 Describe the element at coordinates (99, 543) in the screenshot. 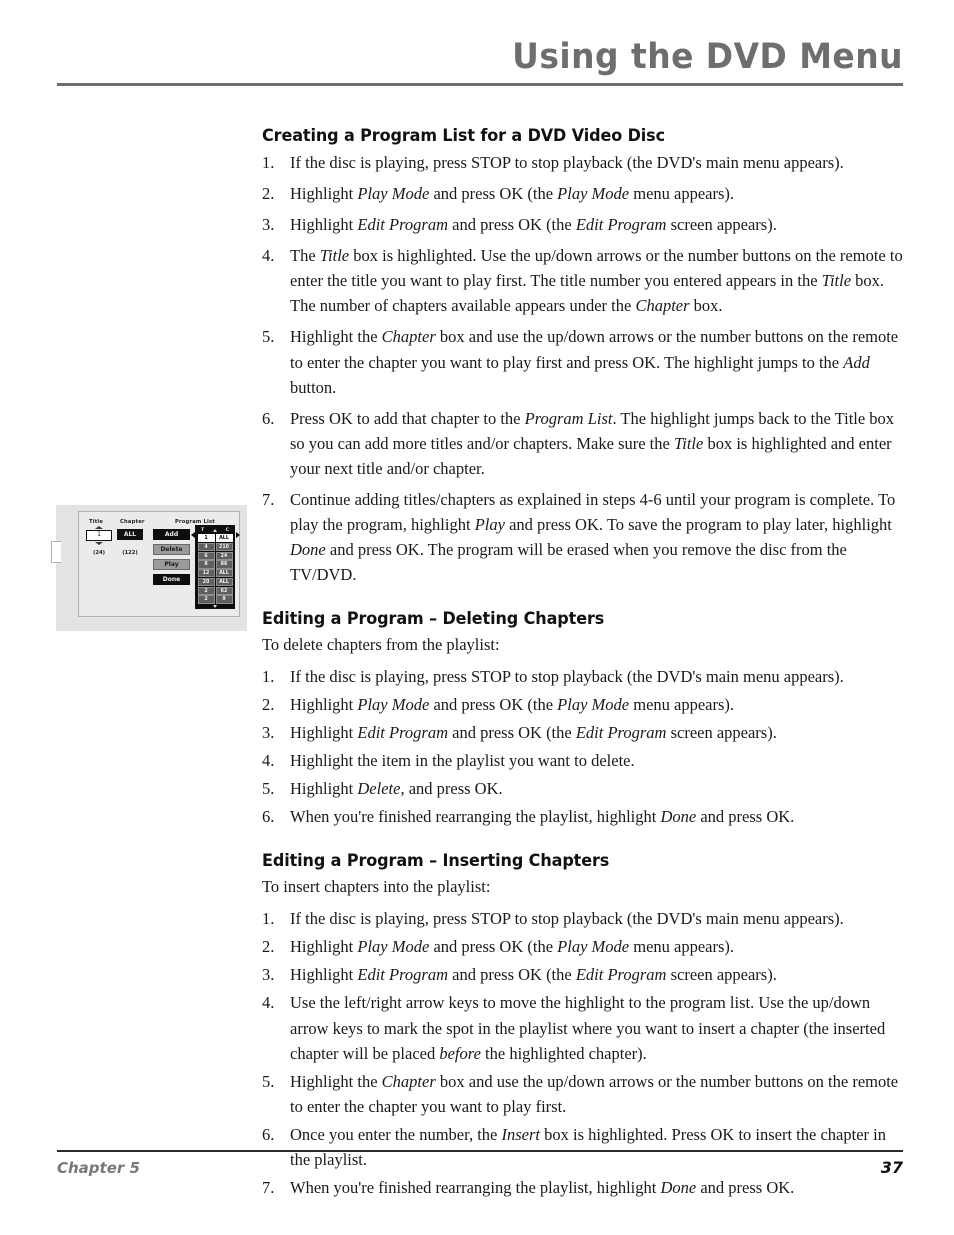

I see `chevron-down-icon` at that location.